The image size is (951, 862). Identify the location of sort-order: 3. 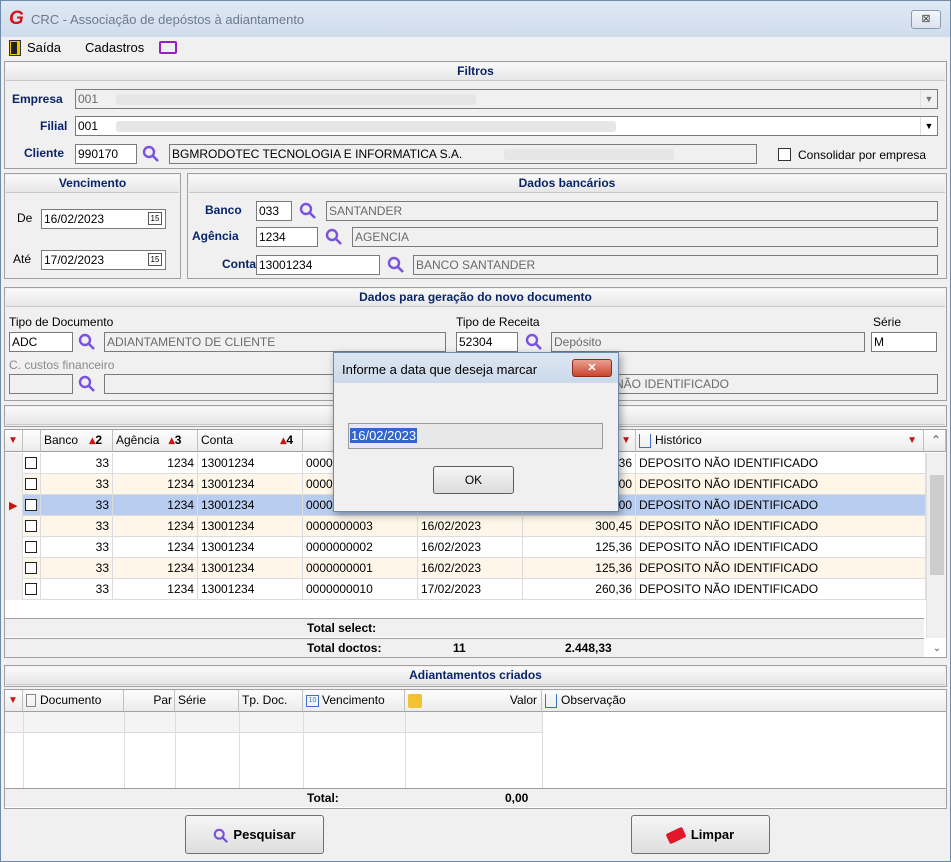
(178, 440).